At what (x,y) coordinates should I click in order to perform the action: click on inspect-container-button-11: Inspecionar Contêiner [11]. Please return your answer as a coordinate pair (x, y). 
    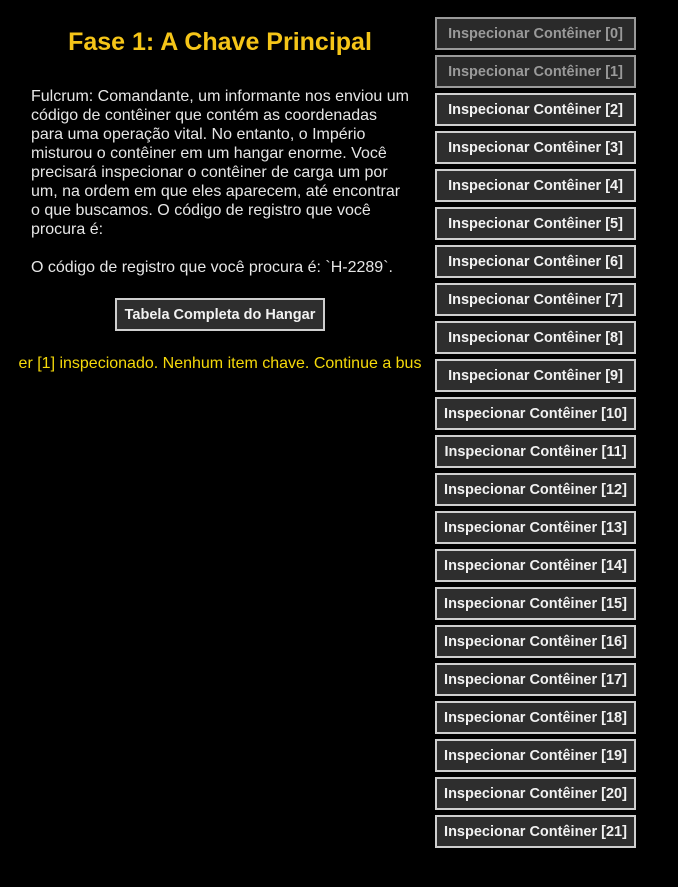
    Looking at the image, I should click on (535, 451).